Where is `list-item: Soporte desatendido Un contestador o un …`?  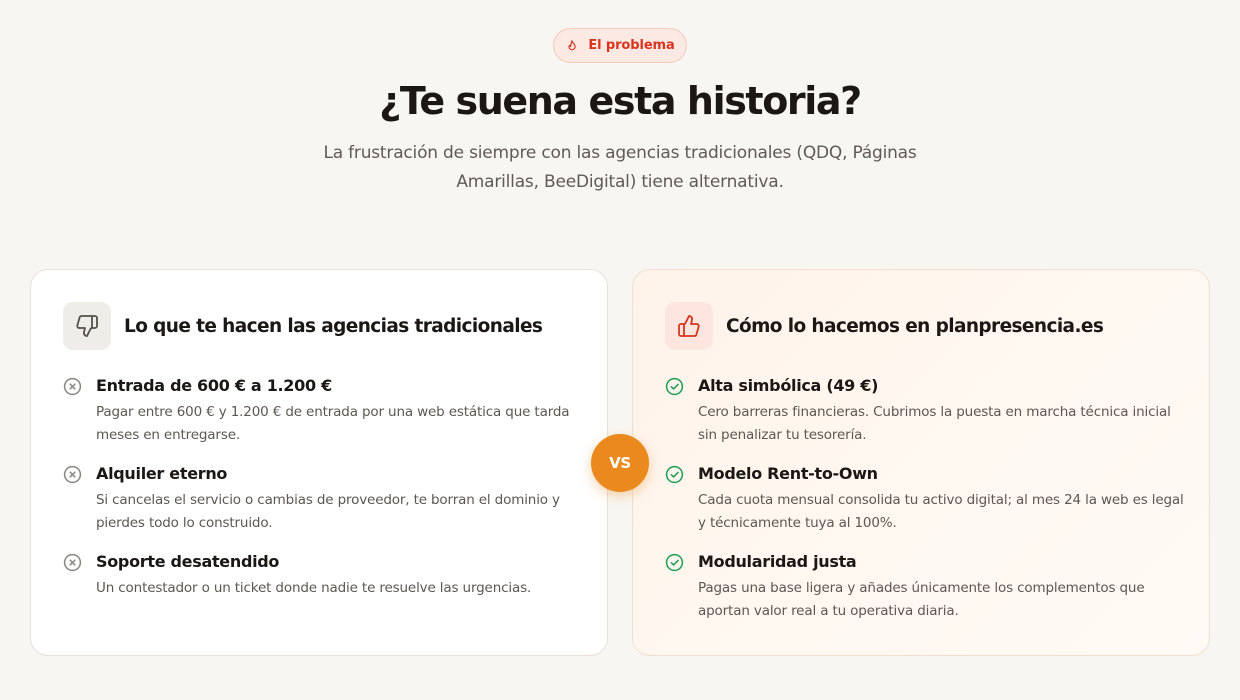
list-item: Soporte desatendido Un contestador o un … is located at coordinates (323, 575).